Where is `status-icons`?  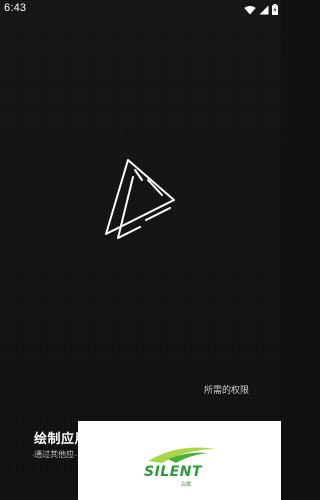
status-icons is located at coordinates (261, 9).